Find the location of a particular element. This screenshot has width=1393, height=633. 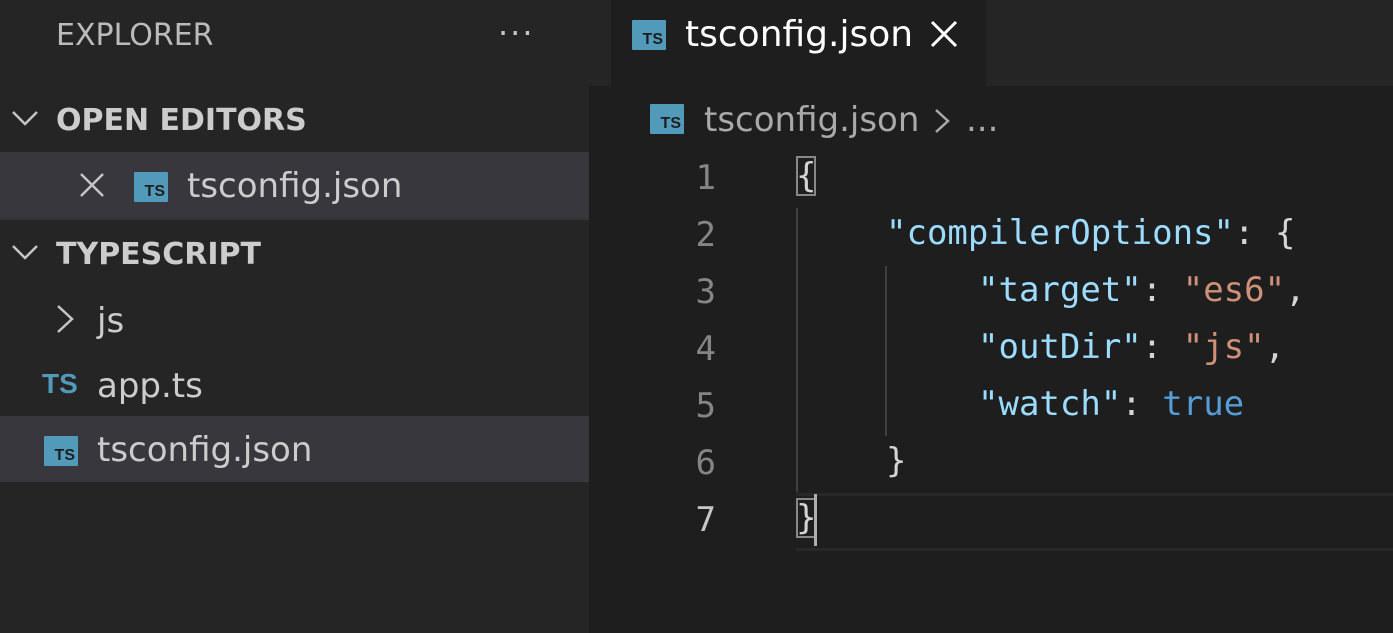

typescript-folder-label: TYPESCRIPT is located at coordinates (159, 254).